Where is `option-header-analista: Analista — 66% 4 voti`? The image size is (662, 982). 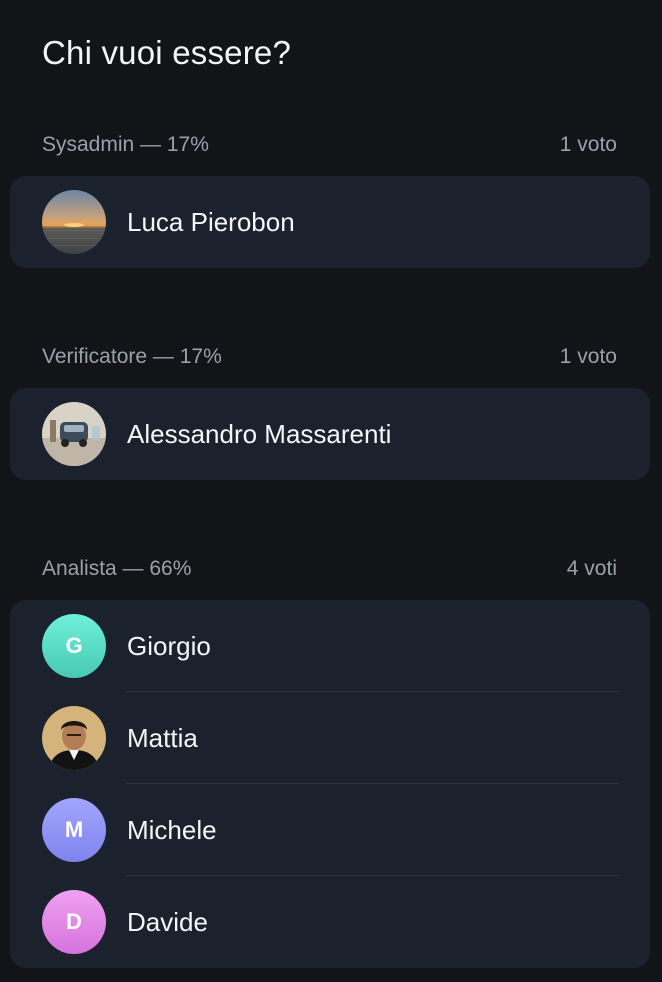 option-header-analista: Analista — 66% 4 voti is located at coordinates (329, 569).